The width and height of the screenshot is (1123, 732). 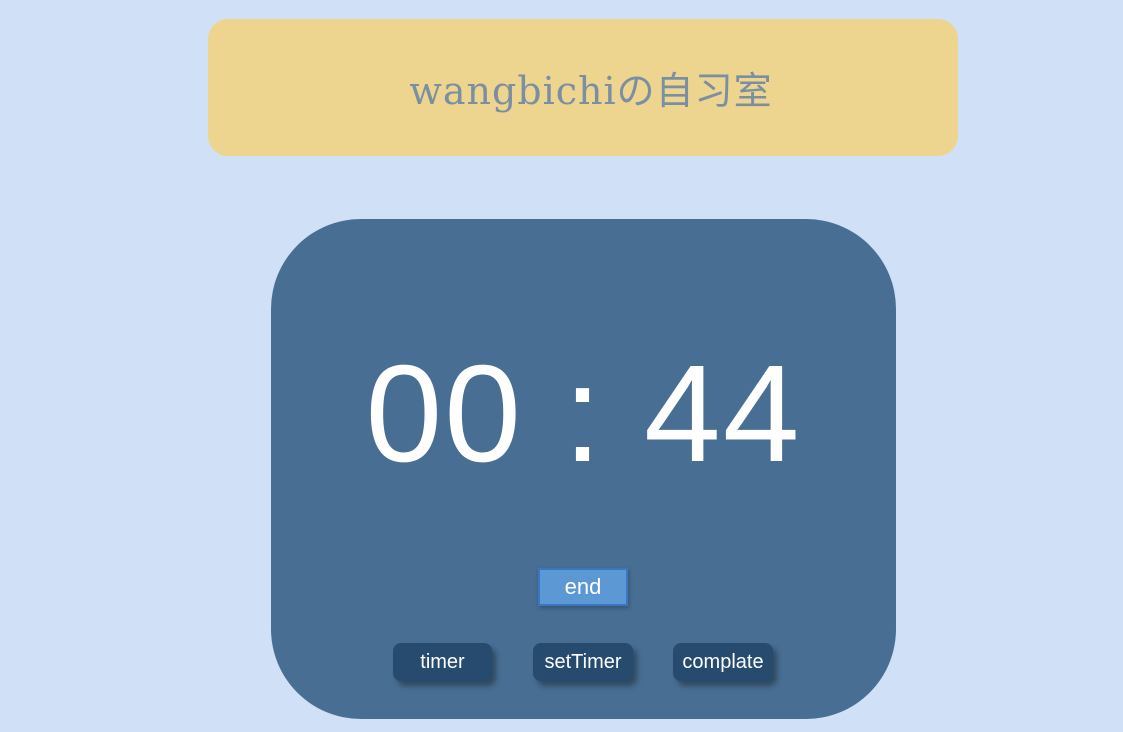 What do you see at coordinates (591, 91) in the screenshot?
I see `page-title: wangbichiの自习室` at bounding box center [591, 91].